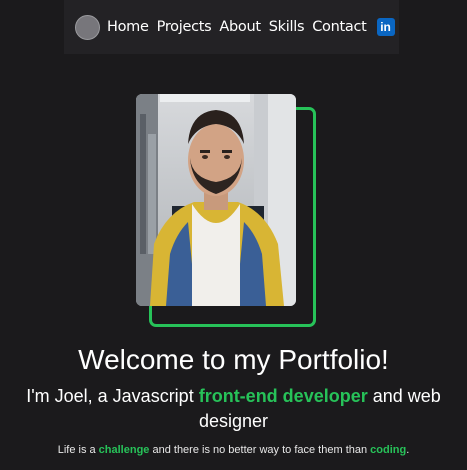 The width and height of the screenshot is (467, 470). I want to click on nav-link-about: About, so click(240, 27).